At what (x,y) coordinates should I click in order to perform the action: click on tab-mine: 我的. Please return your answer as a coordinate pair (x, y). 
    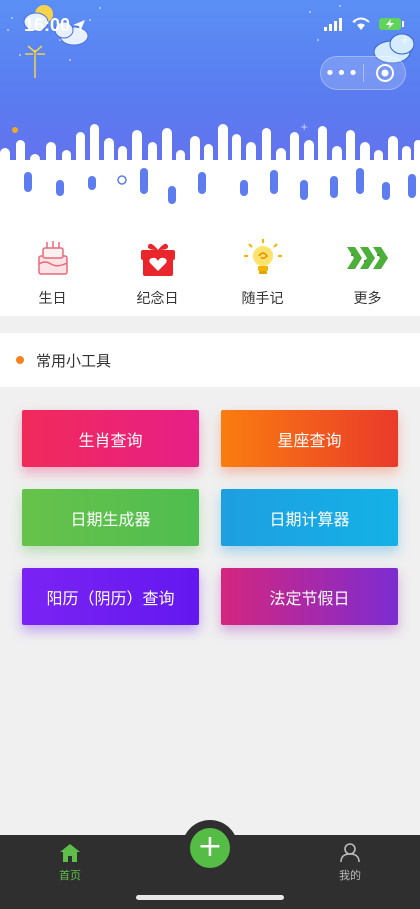
    Looking at the image, I should click on (350, 863).